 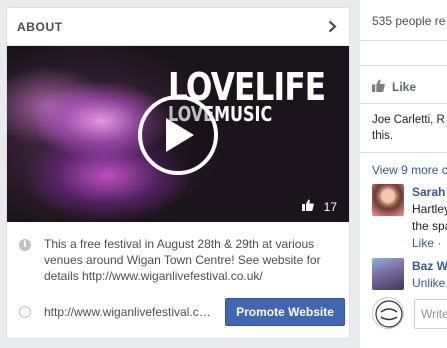 What do you see at coordinates (429, 218) in the screenshot?
I see `comment-body: Sarah Hartley the spa Like ·` at bounding box center [429, 218].